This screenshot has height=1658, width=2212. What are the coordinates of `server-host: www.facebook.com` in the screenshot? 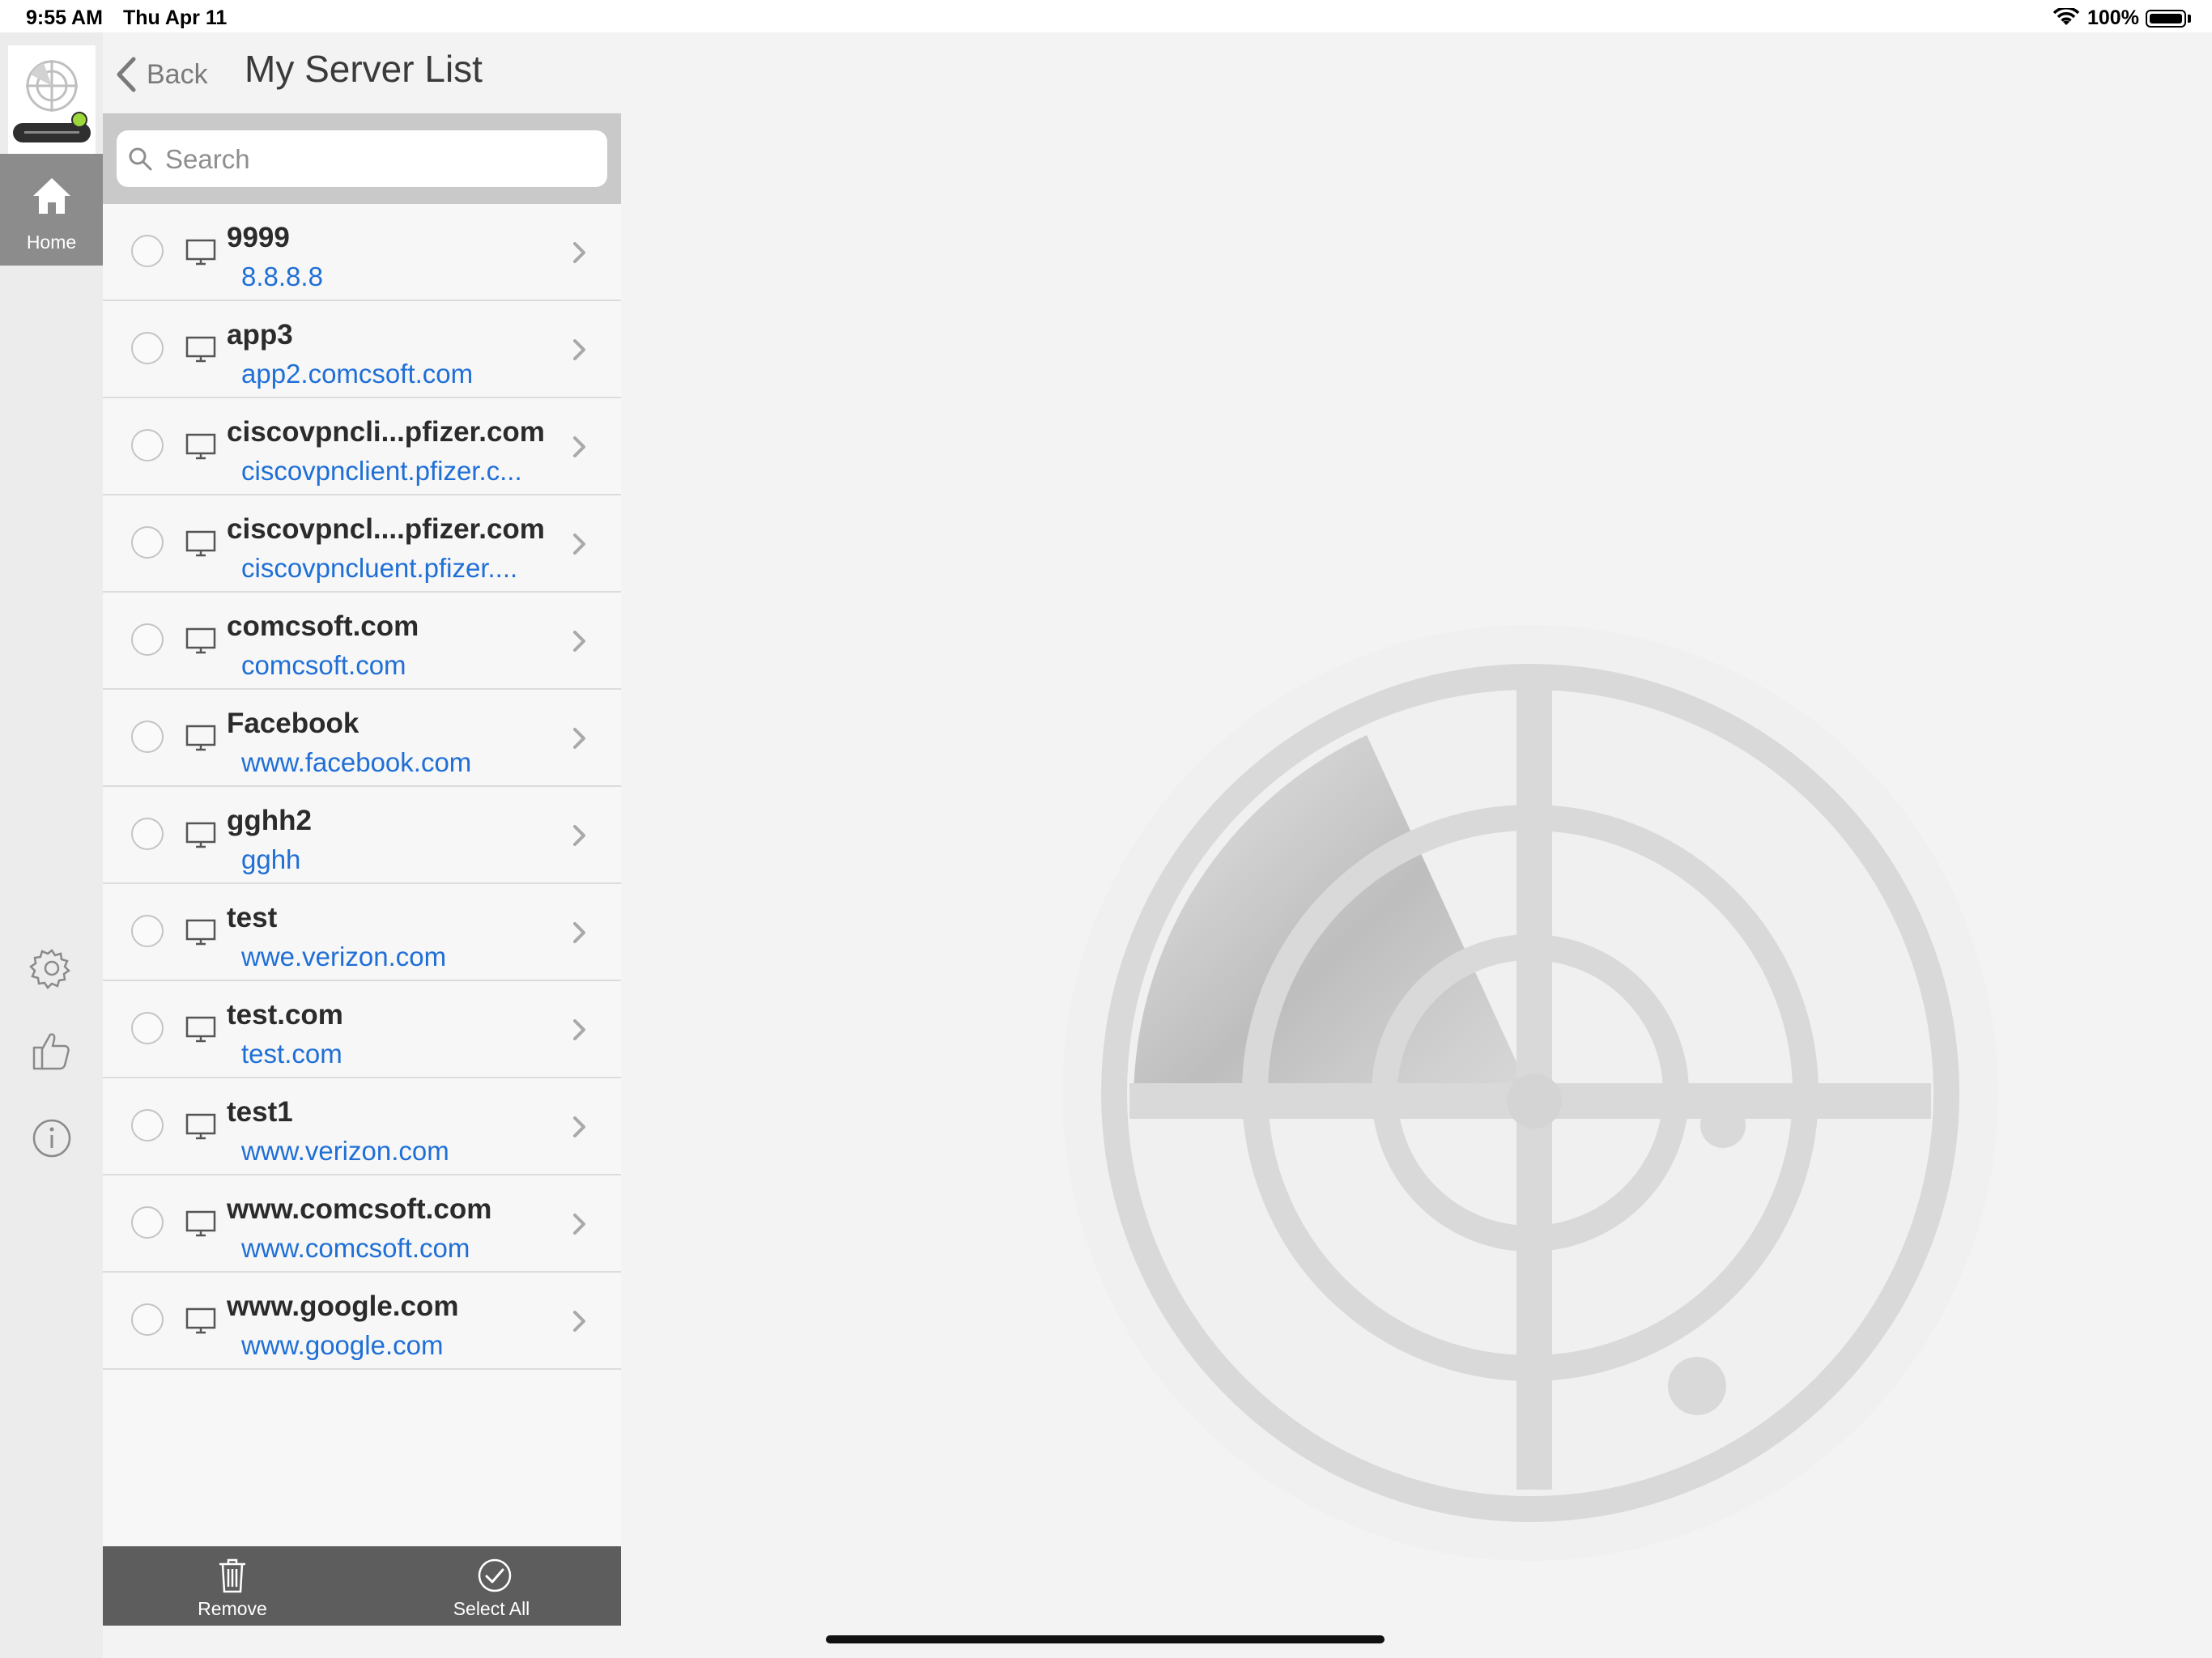 It's located at (357, 762).